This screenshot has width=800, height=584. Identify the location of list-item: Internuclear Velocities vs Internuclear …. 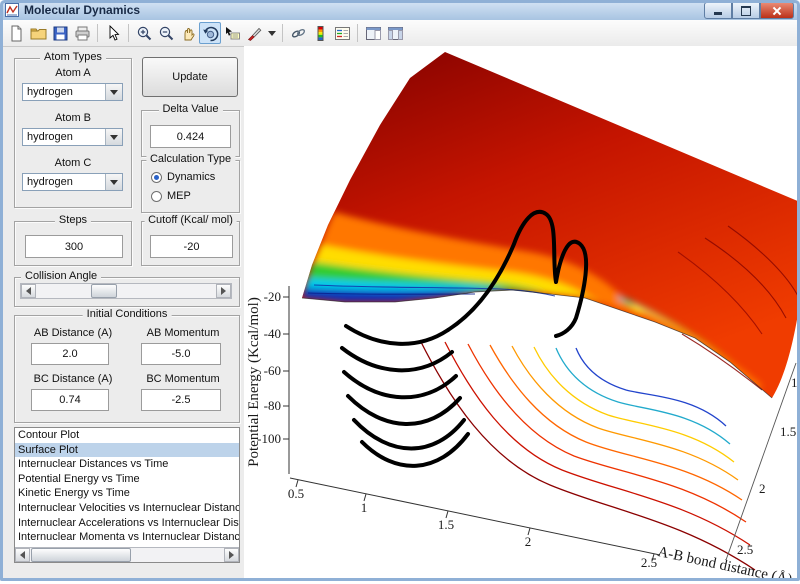
(127, 508).